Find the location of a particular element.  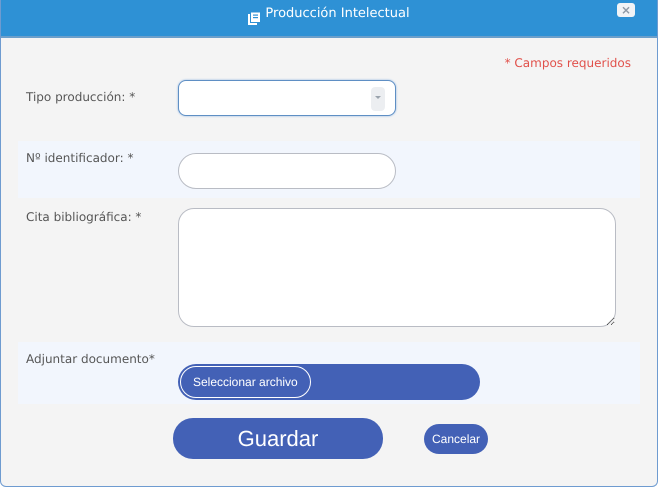

field-label: Nº identificador: * is located at coordinates (80, 158).